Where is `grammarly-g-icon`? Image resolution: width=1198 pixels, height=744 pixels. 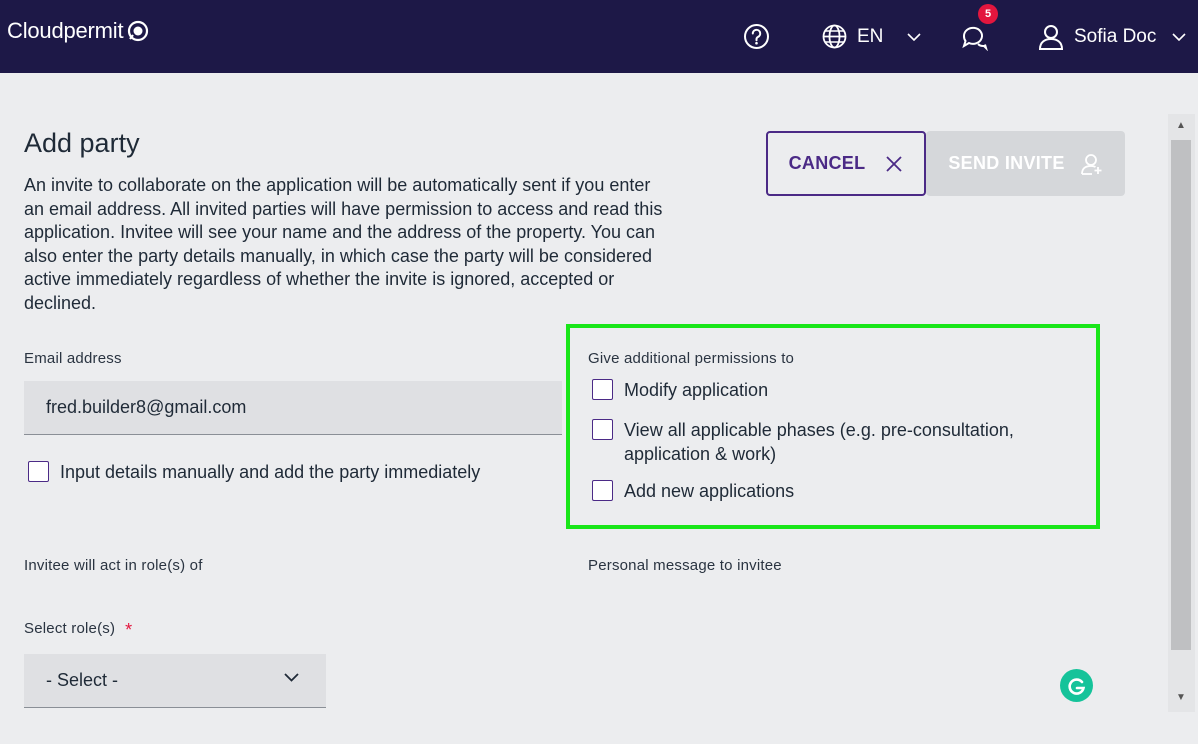
grammarly-g-icon is located at coordinates (1076, 686).